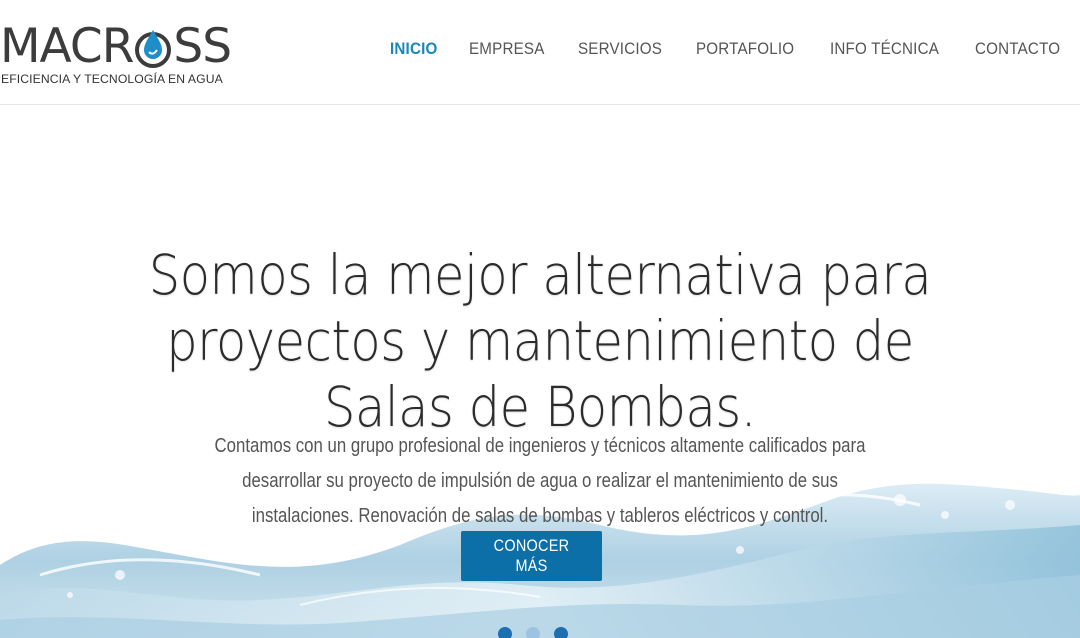 This screenshot has width=1080, height=638. I want to click on nav-item-inicio: INICIO, so click(413, 49).